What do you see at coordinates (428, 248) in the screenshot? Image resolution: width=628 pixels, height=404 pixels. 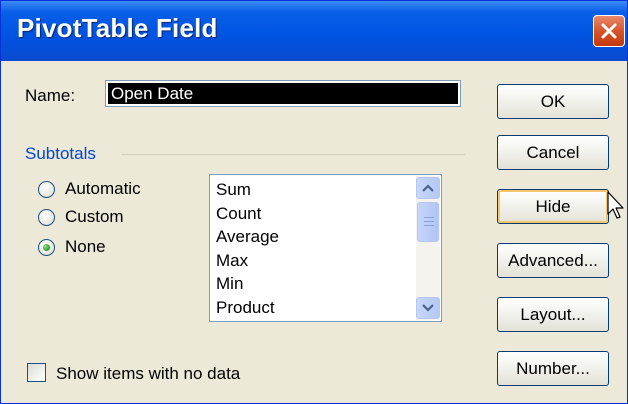 I see `listbox-scrollbar` at bounding box center [428, 248].